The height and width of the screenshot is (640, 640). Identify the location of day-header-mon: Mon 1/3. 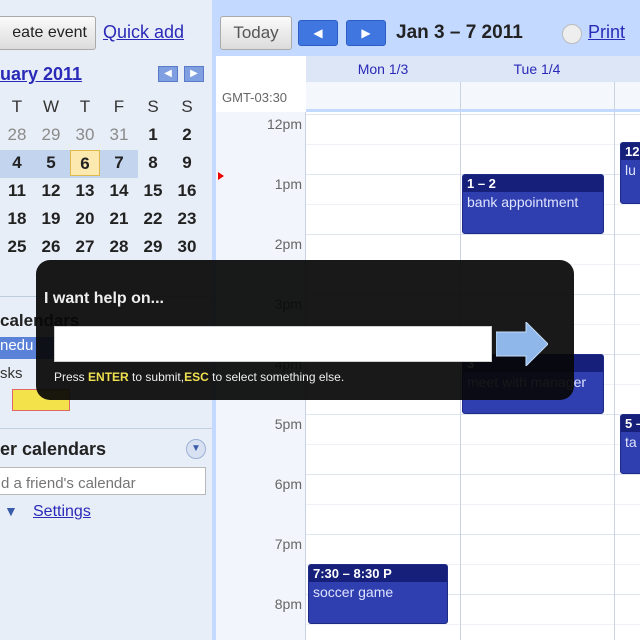
(383, 69).